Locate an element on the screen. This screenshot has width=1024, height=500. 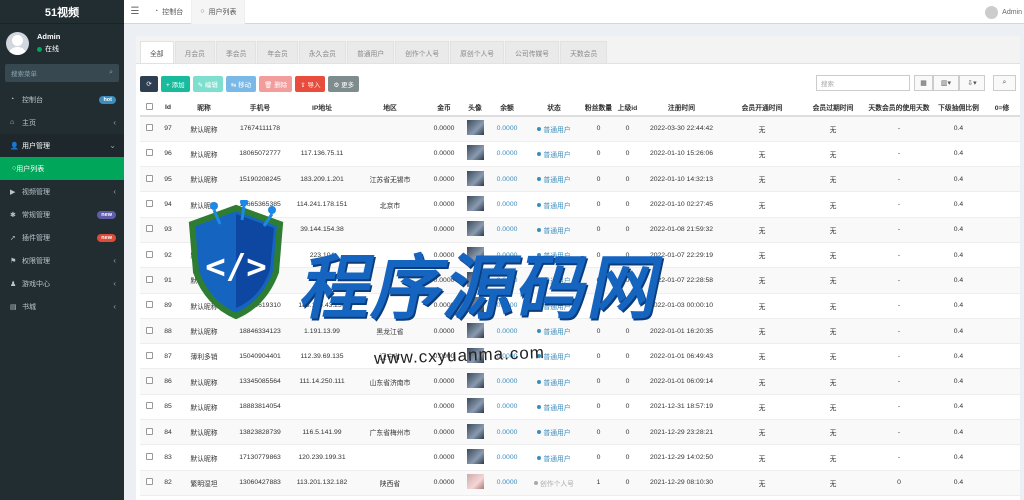
column-header: 头像 is located at coordinates (475, 108).